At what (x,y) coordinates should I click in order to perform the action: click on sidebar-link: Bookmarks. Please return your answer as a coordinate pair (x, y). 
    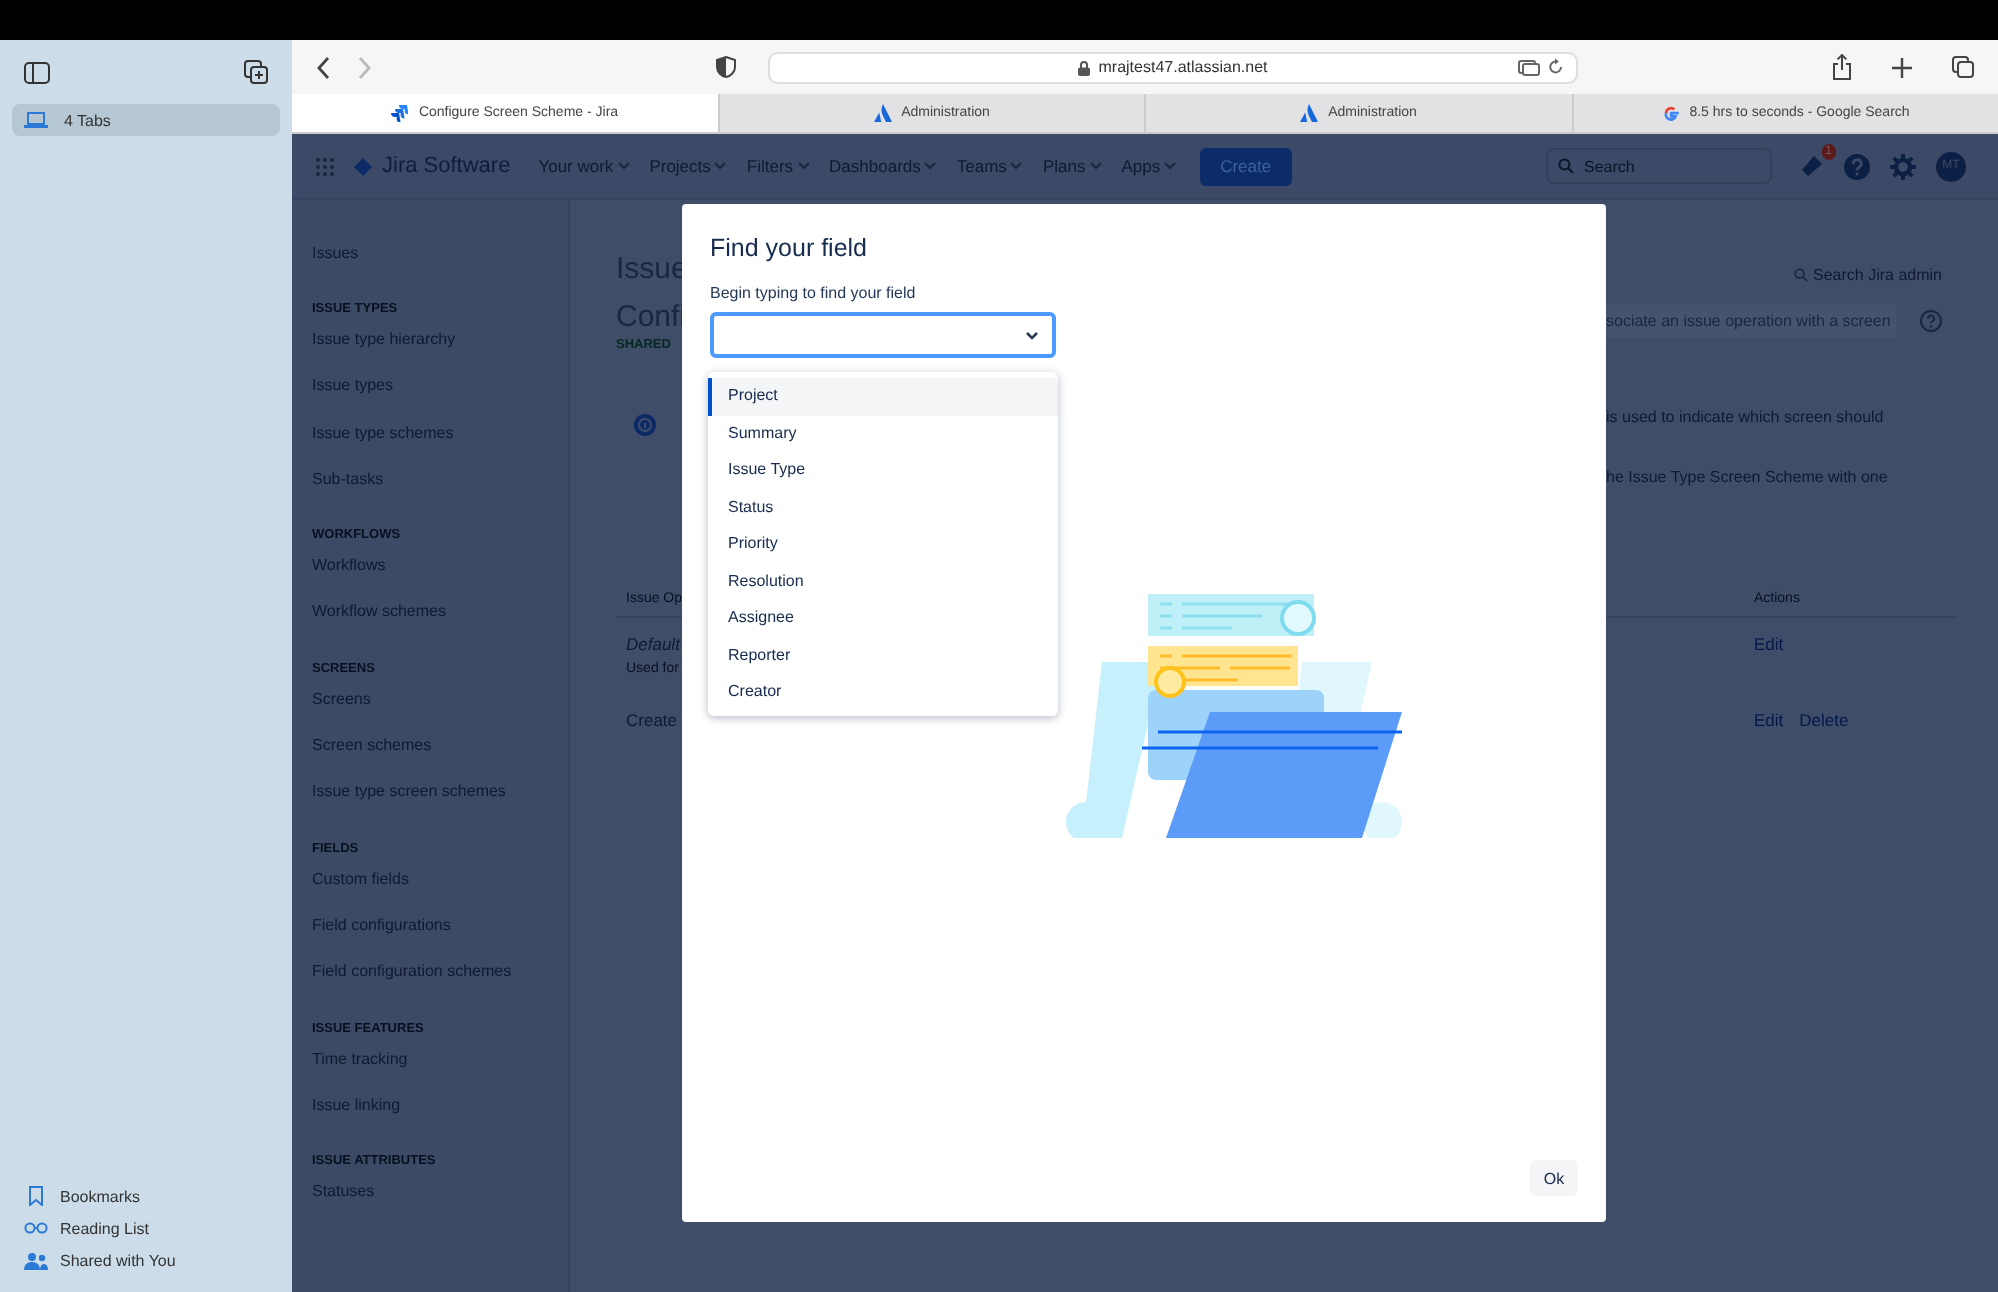
    Looking at the image, I should click on (146, 1196).